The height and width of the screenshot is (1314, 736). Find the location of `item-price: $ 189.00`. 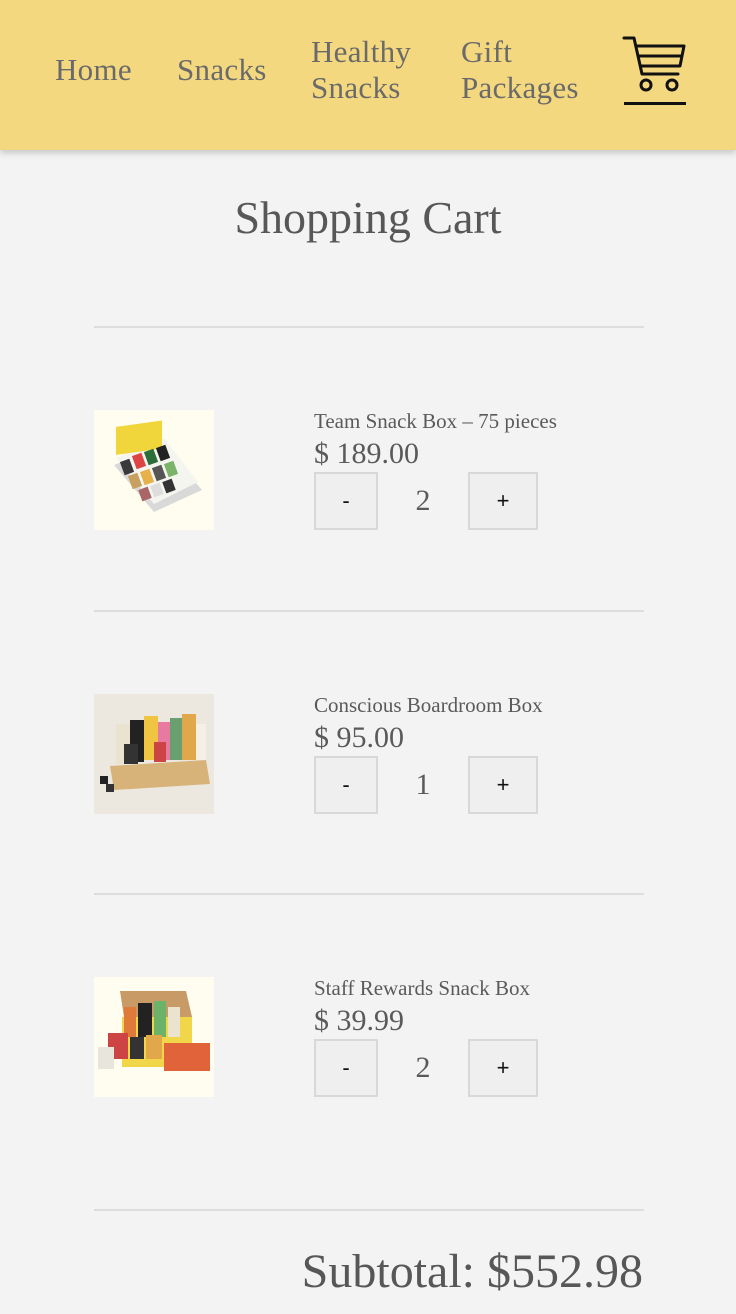

item-price: $ 189.00 is located at coordinates (366, 453).